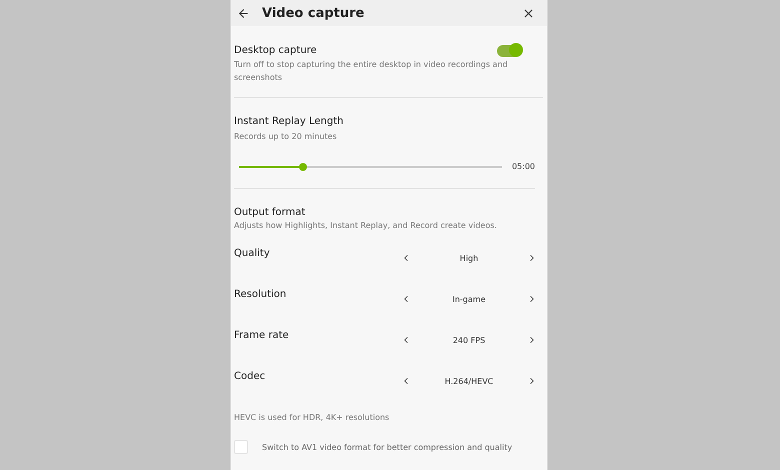 The image size is (780, 470). I want to click on setting-label: Resolution, so click(261, 294).